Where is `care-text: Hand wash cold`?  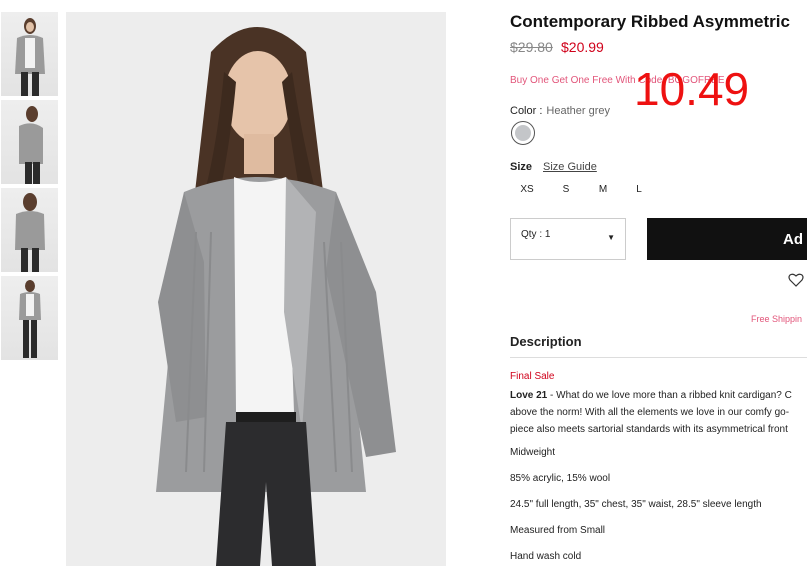
care-text: Hand wash cold is located at coordinates (546, 556).